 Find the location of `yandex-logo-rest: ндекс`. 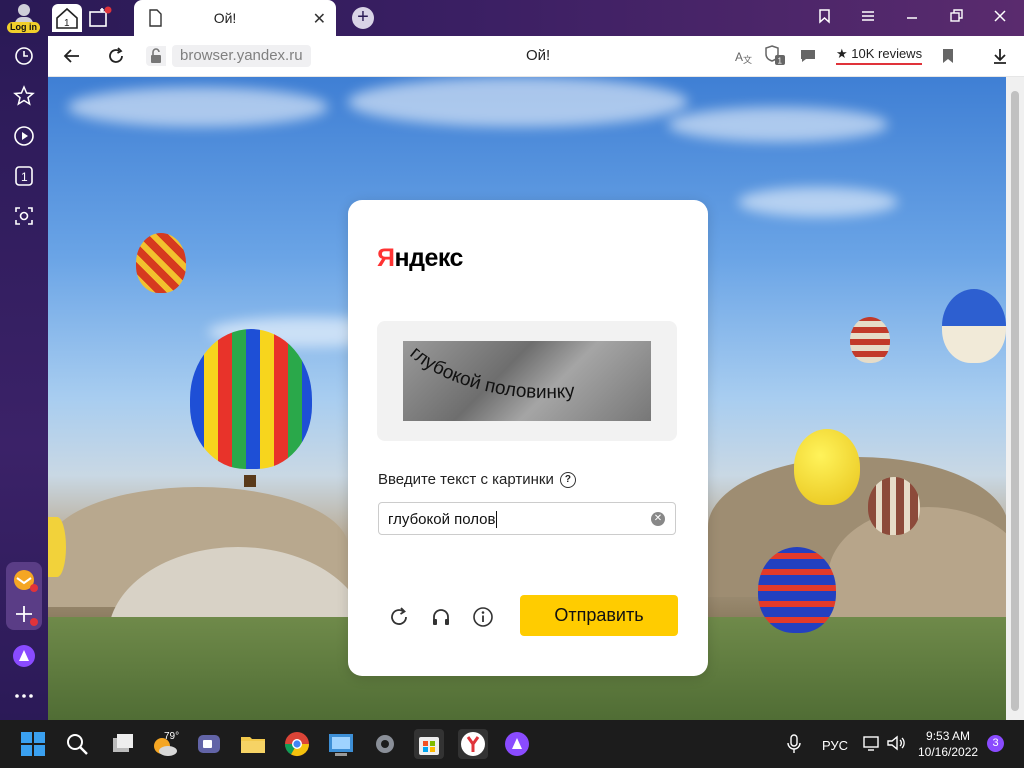

yandex-logo-rest: ндекс is located at coordinates (428, 258).